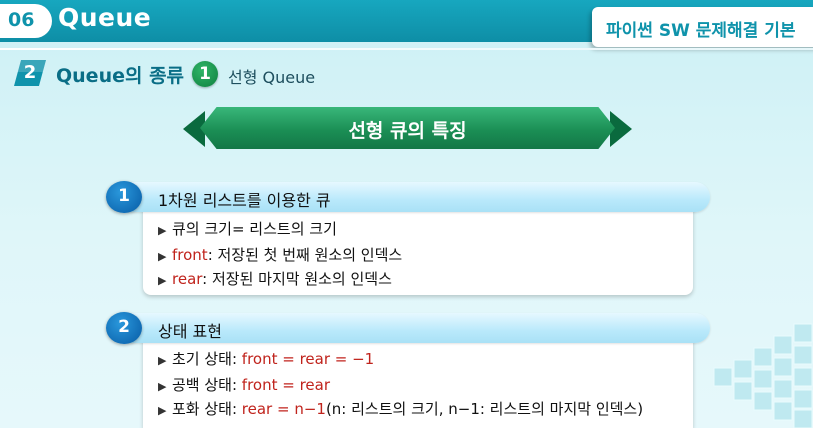 This screenshot has width=813, height=428. I want to click on feature-card-2-number-badge: 2, so click(124, 328).